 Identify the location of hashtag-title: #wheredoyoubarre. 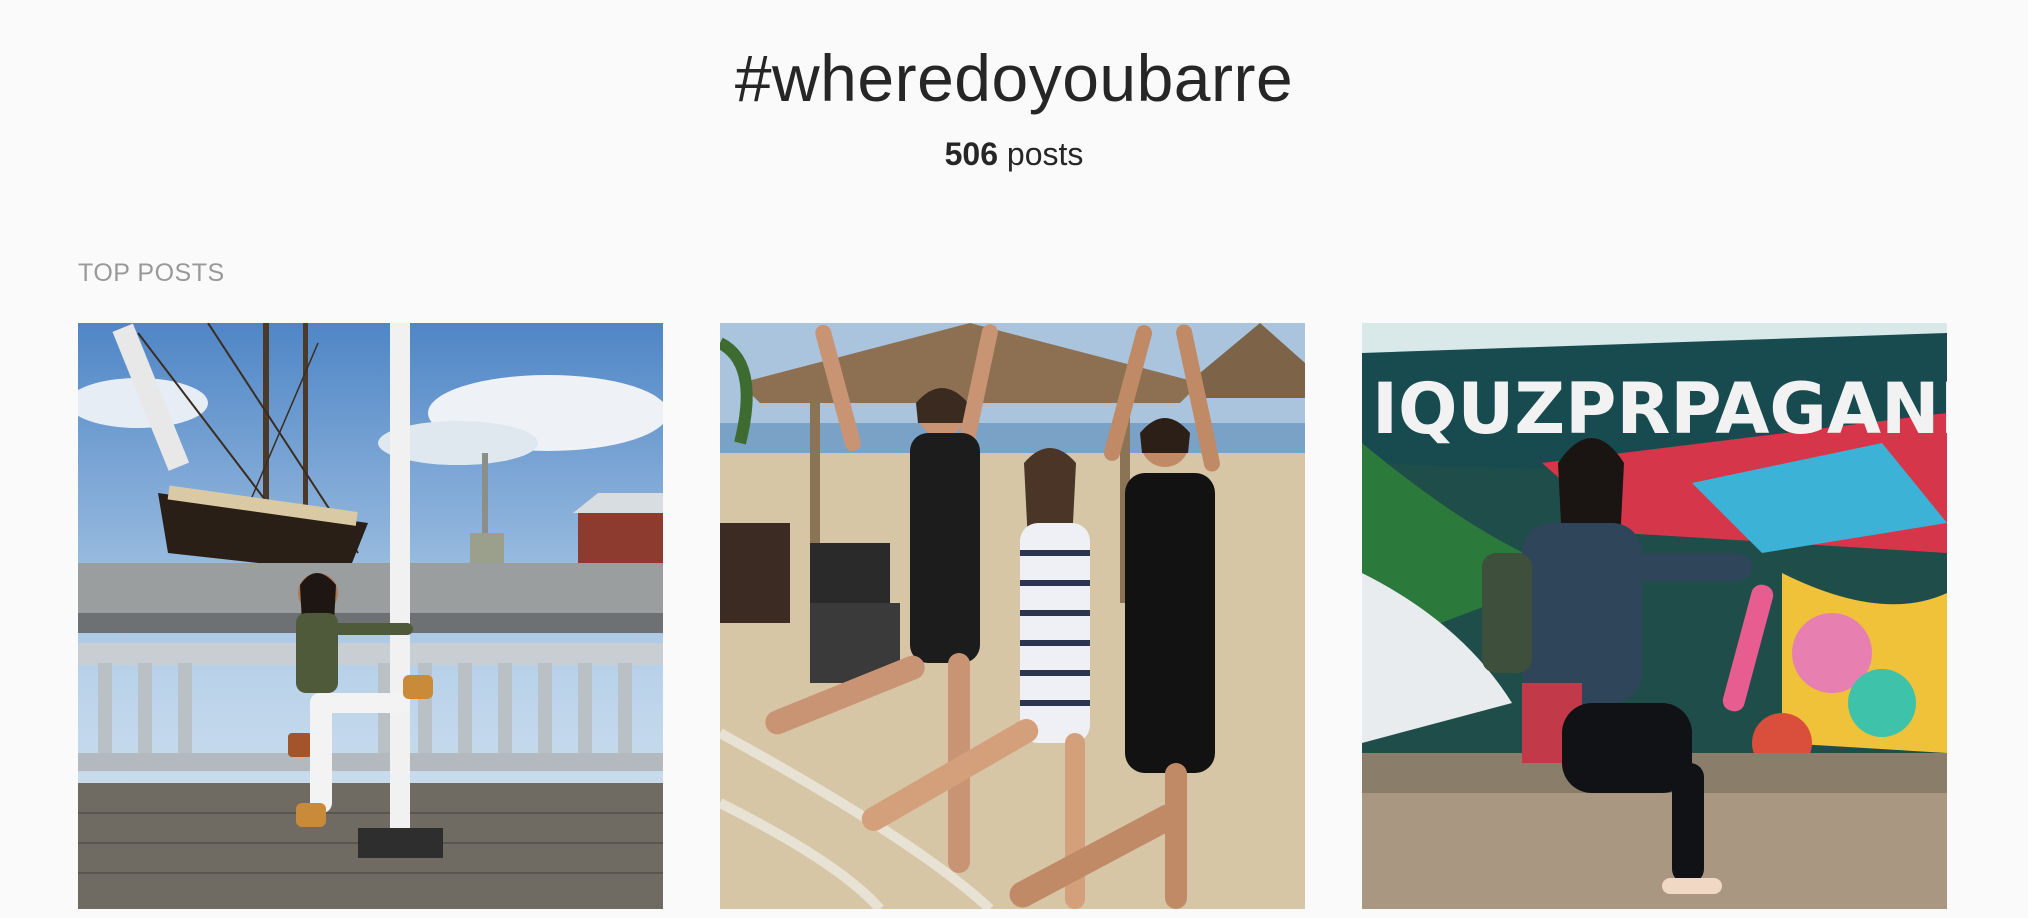
(1014, 78).